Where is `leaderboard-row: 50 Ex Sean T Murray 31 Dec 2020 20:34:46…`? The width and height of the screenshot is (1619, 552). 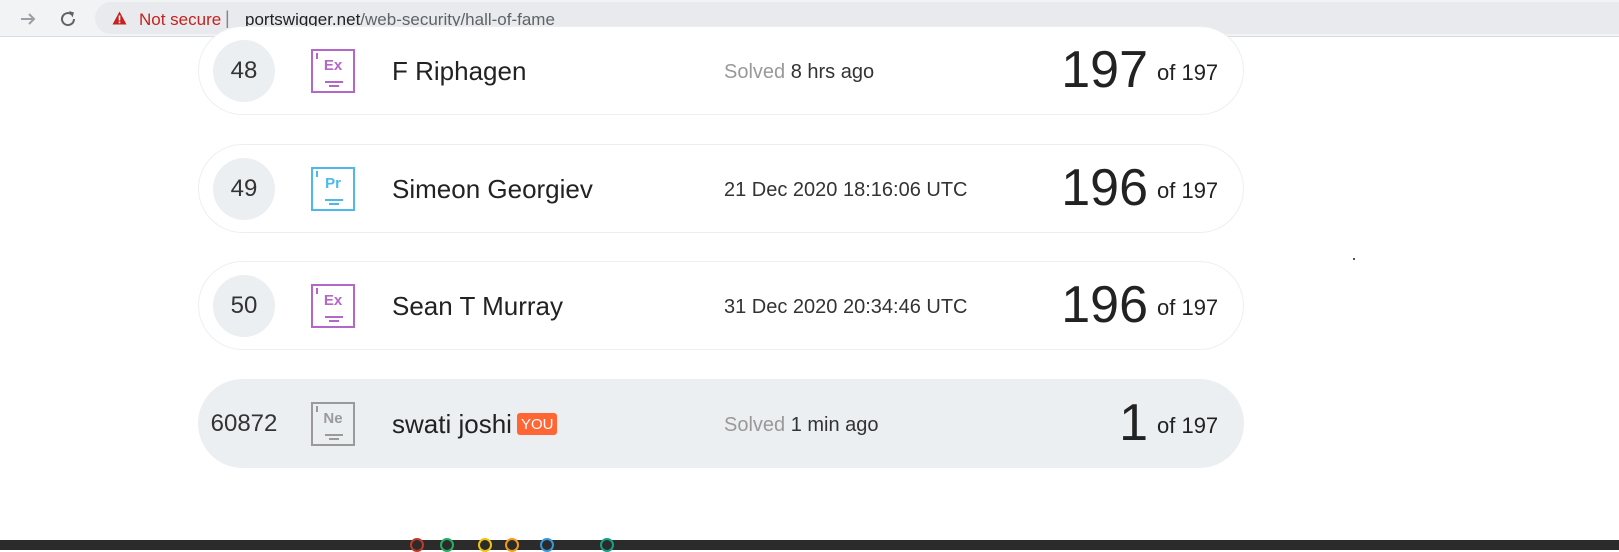 leaderboard-row: 50 Ex Sean T Murray 31 Dec 2020 20:34:46… is located at coordinates (721, 305).